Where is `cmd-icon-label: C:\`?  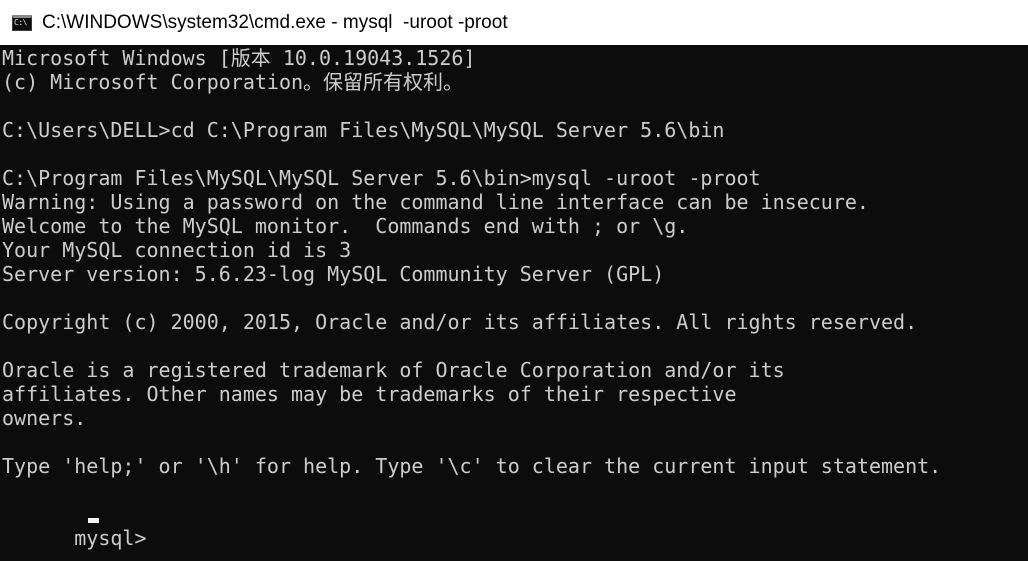 cmd-icon-label: C:\ is located at coordinates (20, 22).